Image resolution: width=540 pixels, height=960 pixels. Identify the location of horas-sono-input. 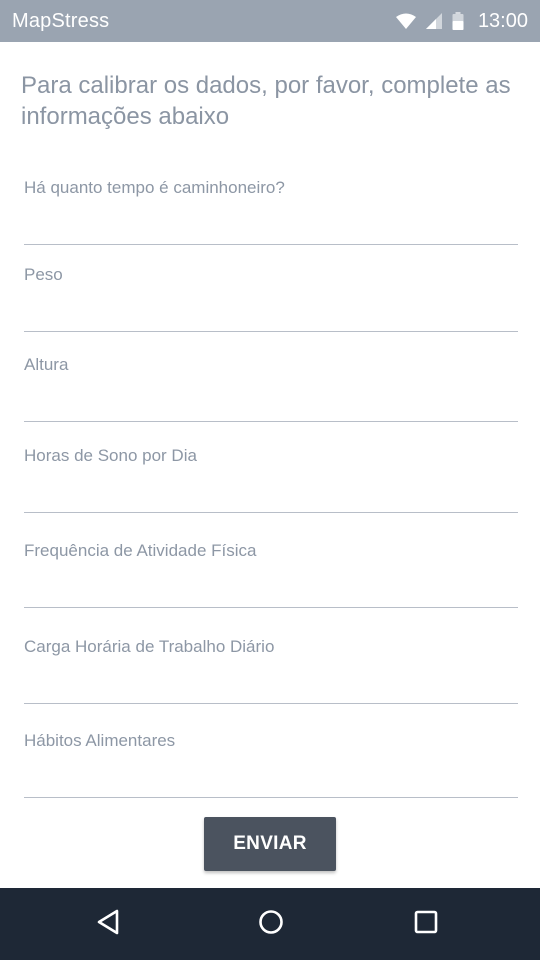
(271, 493).